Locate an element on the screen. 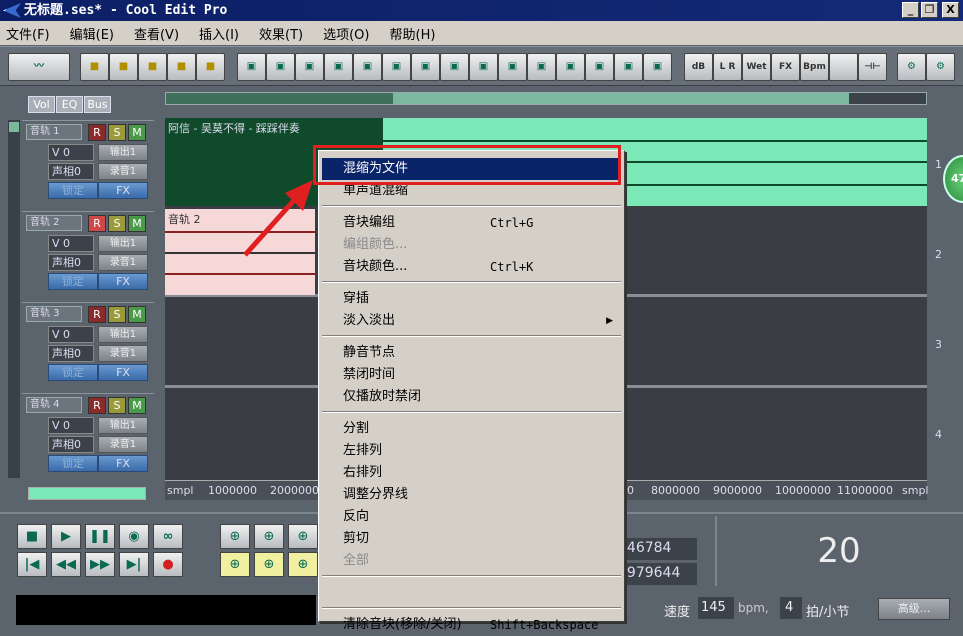 This screenshot has width=963, height=636. snap3-icon: ▣ is located at coordinates (599, 67).